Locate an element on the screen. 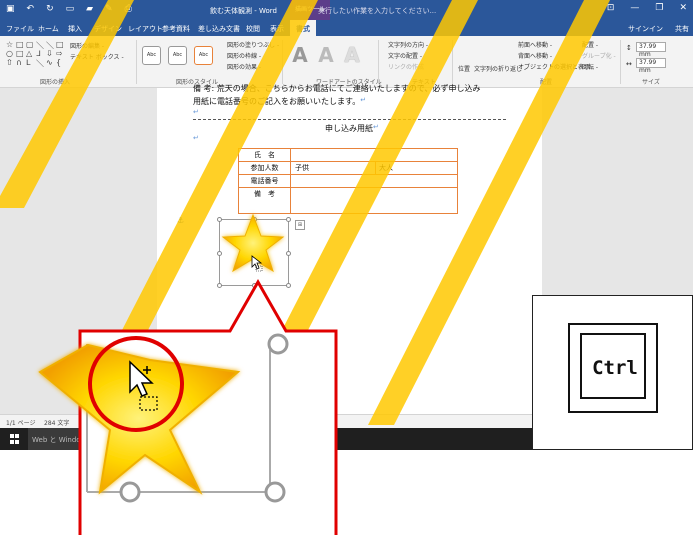 Image resolution: width=693 pixels, height=535 pixels. paragraph-mark: ↵ is located at coordinates (196, 112).